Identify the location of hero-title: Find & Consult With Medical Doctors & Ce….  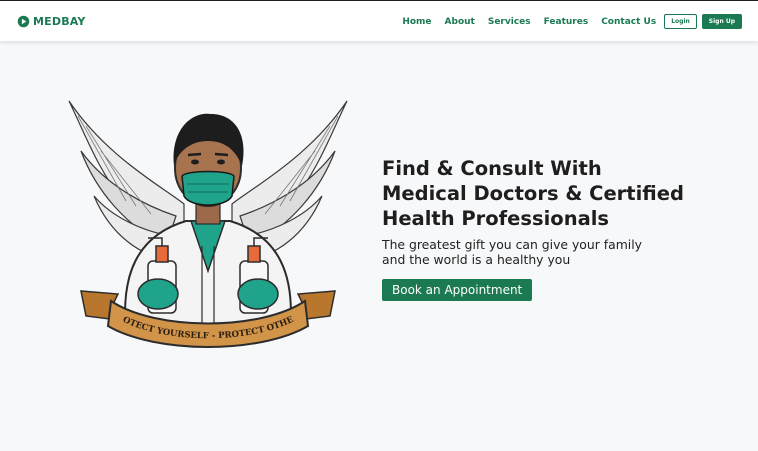
(552, 193).